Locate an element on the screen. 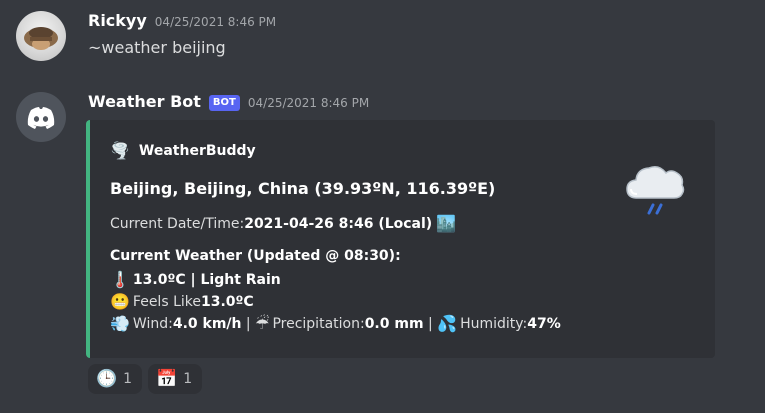 This screenshot has width=765, height=413. rain-cloud-icon is located at coordinates (655, 188).